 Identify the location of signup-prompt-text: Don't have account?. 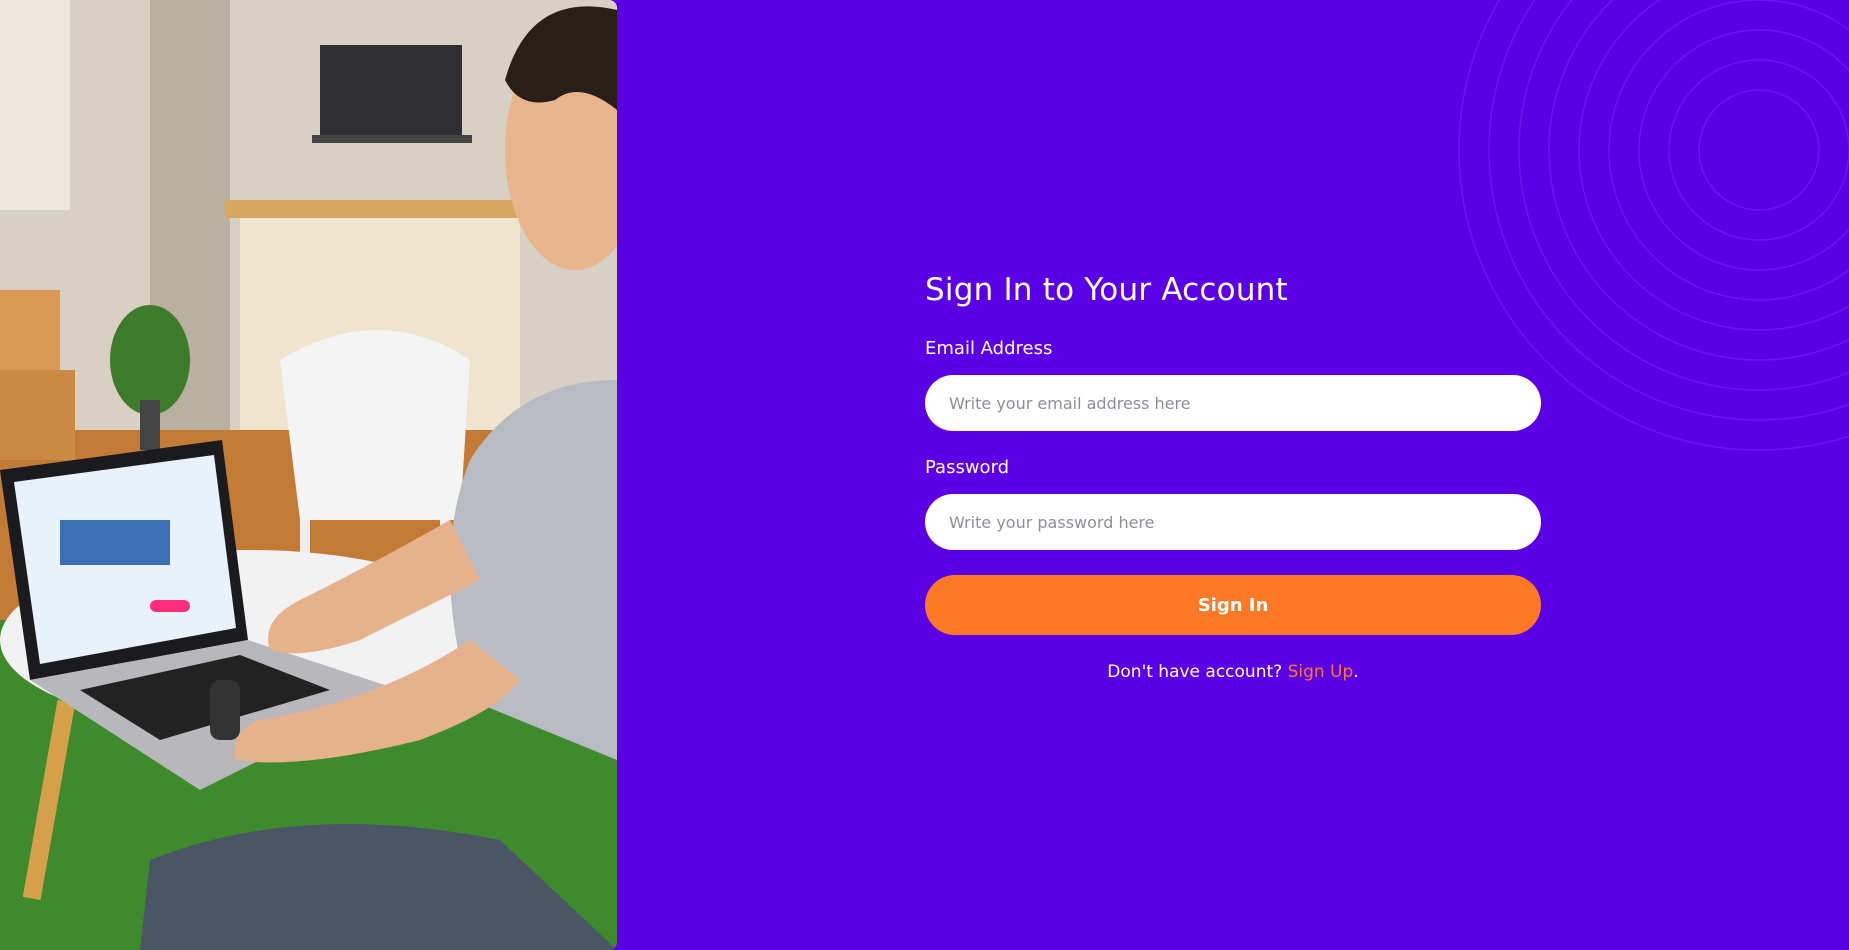
(1197, 672).